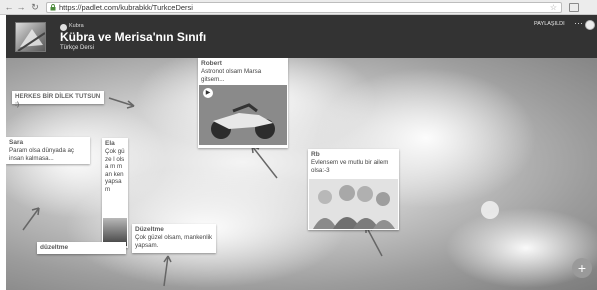 Image resolution: width=597 pixels, height=290 pixels. What do you see at coordinates (590, 25) in the screenshot?
I see `user-avatar` at bounding box center [590, 25].